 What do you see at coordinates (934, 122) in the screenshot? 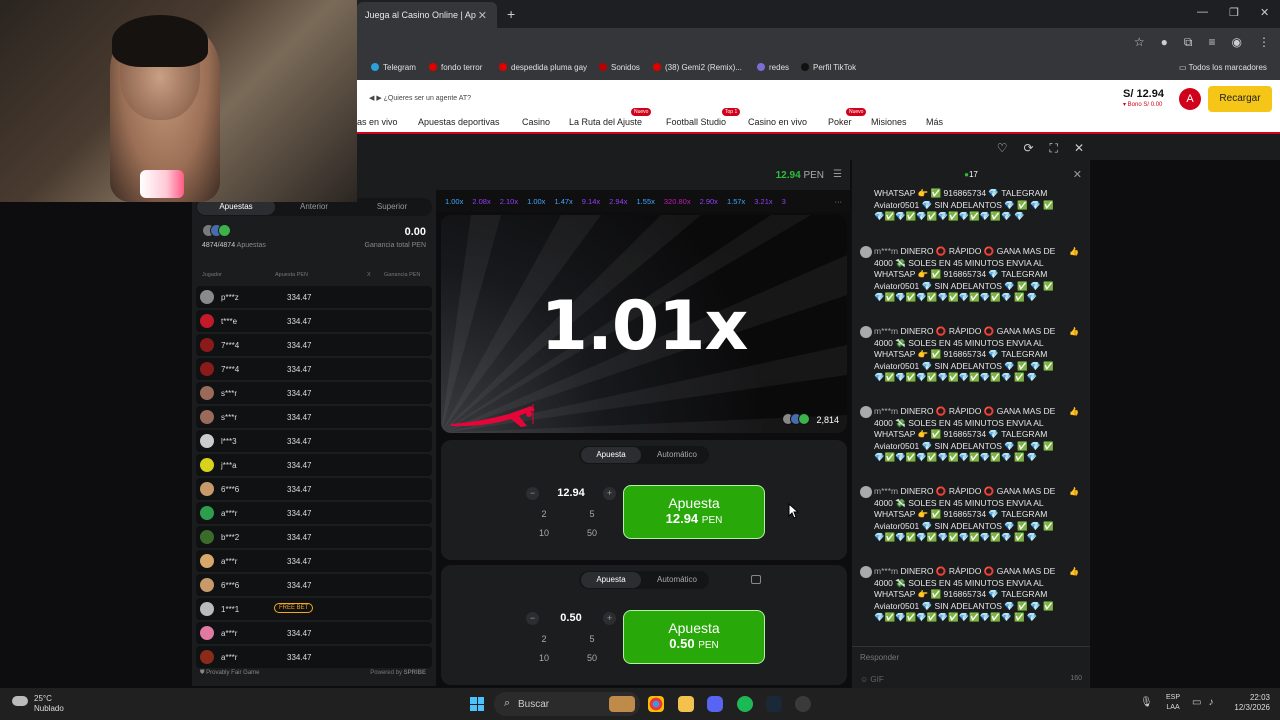
I see `nav-item-mas: Más` at bounding box center [934, 122].